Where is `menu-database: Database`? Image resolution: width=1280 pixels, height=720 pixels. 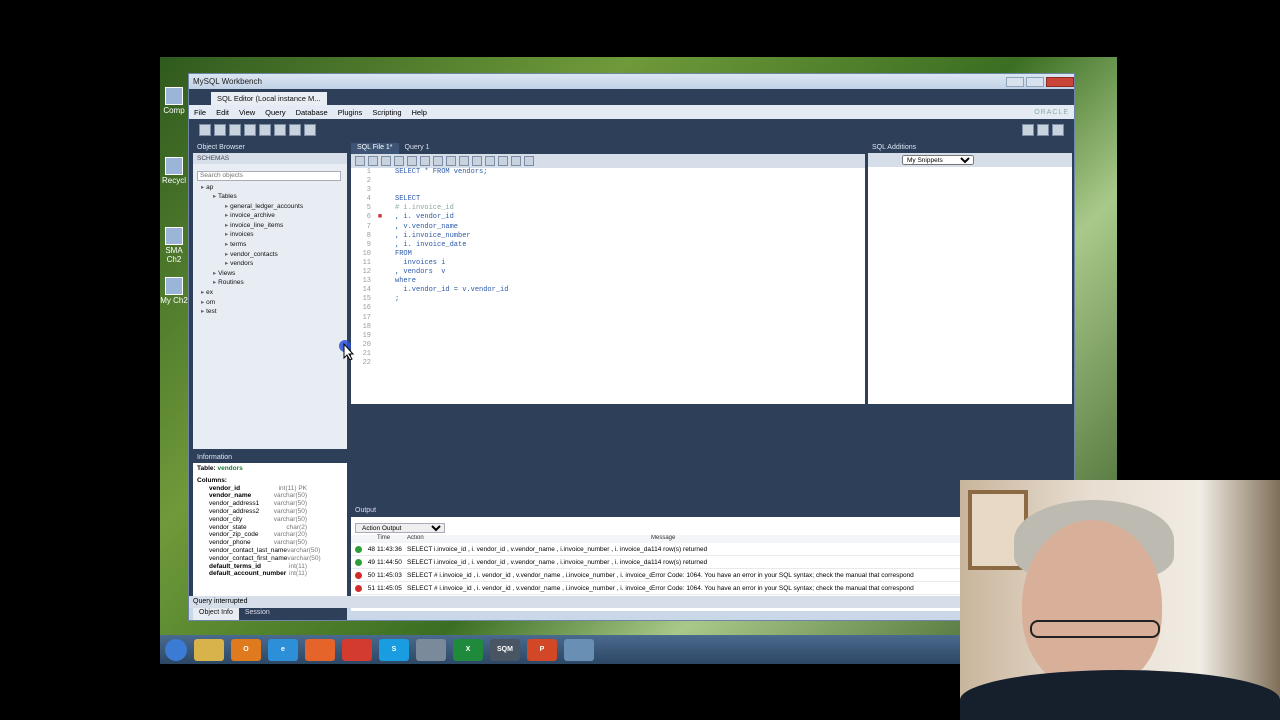
menu-database: Database is located at coordinates (312, 112).